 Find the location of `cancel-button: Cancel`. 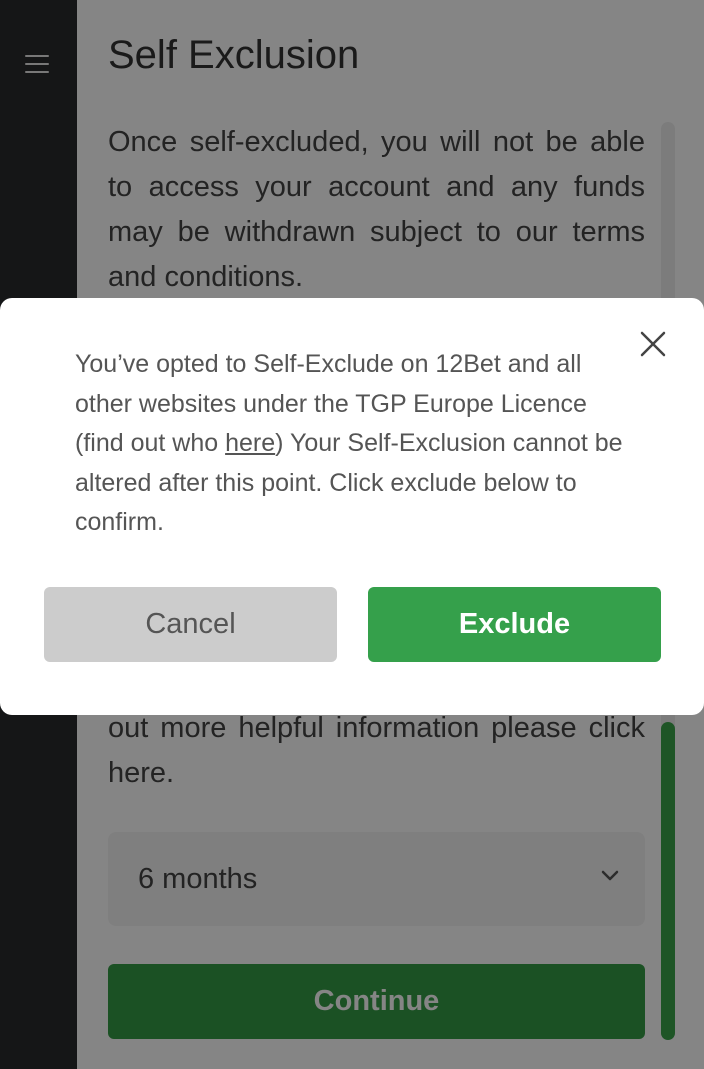

cancel-button: Cancel is located at coordinates (190, 624).